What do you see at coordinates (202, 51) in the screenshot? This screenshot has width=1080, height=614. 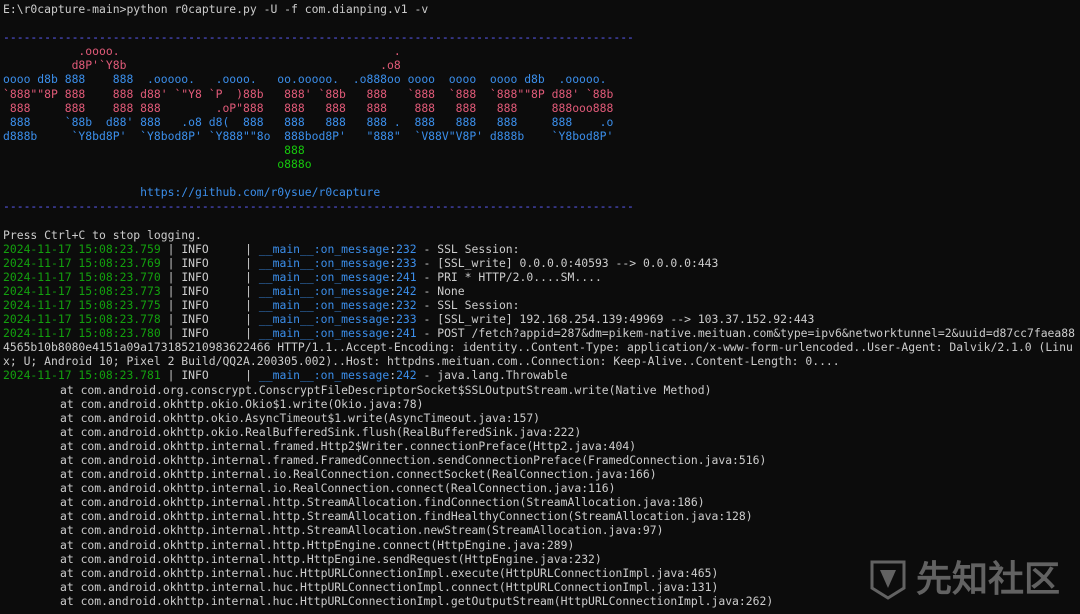 I see `banner-line: .oooo. .` at bounding box center [202, 51].